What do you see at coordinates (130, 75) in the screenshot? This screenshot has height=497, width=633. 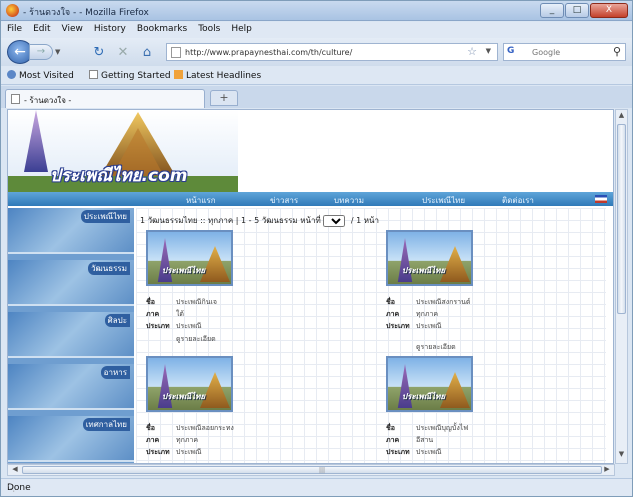 I see `bookmark-getting-started: Getting Started` at bounding box center [130, 75].